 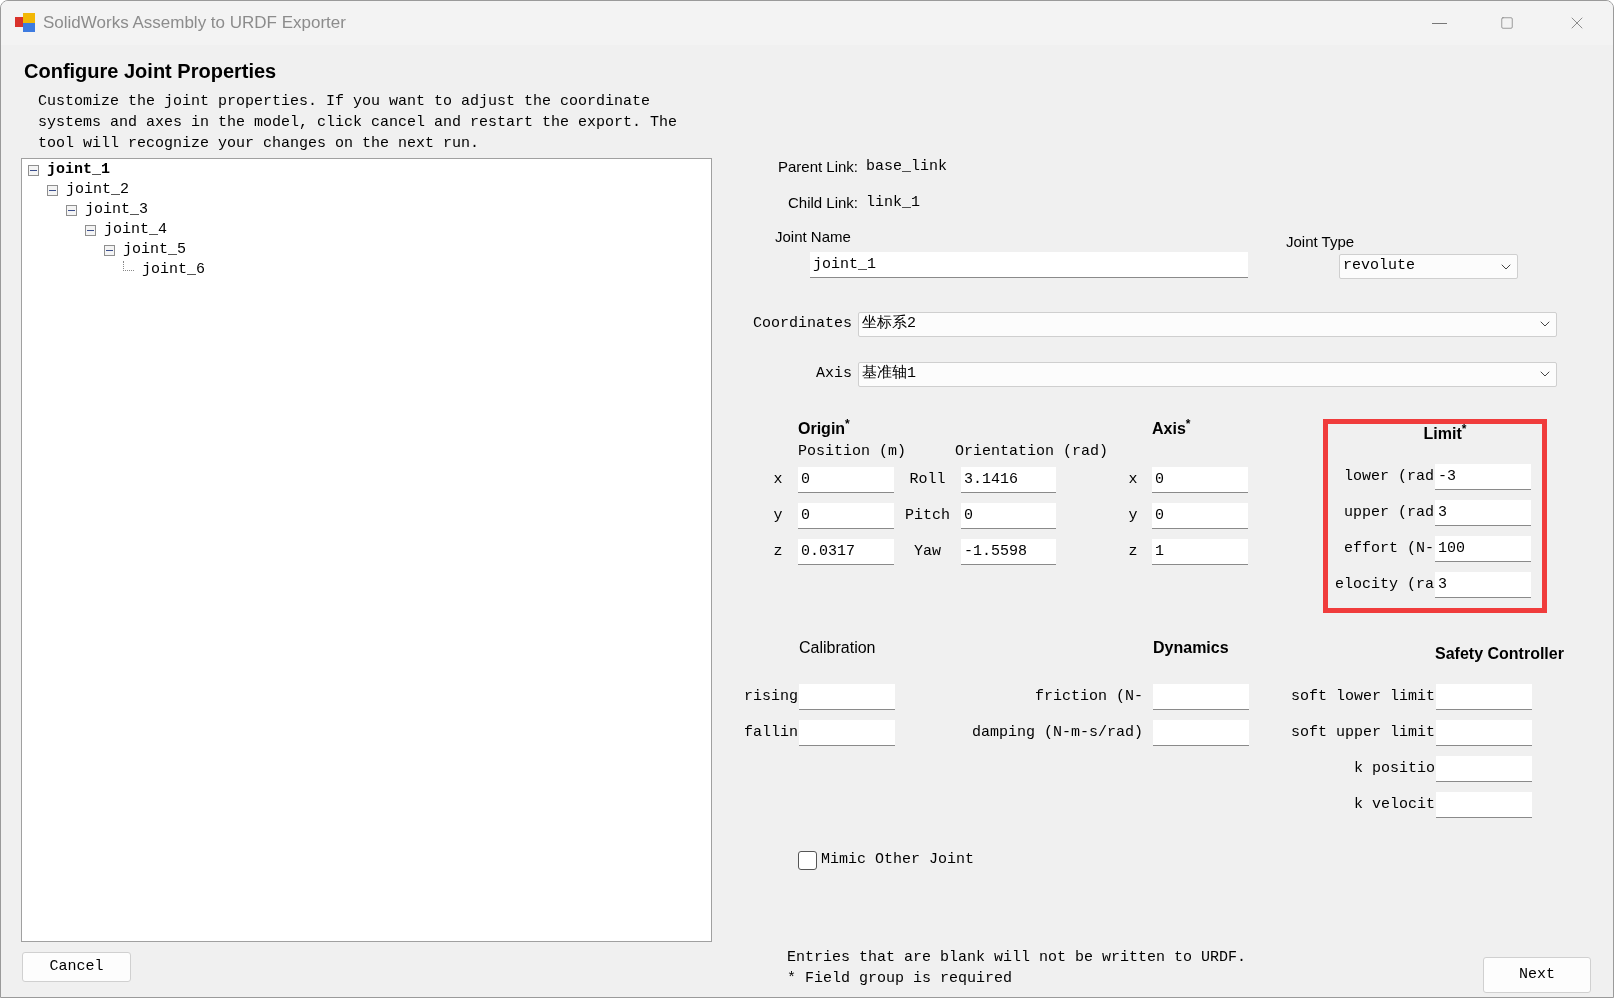 What do you see at coordinates (1362, 732) in the screenshot?
I see `field-label: soft upper limit` at bounding box center [1362, 732].